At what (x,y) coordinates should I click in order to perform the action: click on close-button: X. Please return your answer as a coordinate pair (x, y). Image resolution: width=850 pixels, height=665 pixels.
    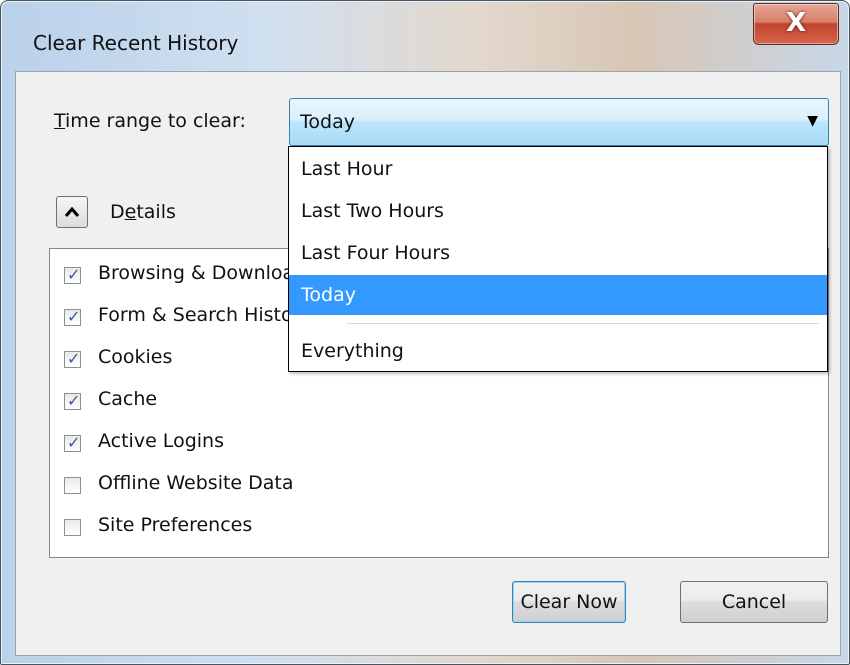
    Looking at the image, I should click on (796, 24).